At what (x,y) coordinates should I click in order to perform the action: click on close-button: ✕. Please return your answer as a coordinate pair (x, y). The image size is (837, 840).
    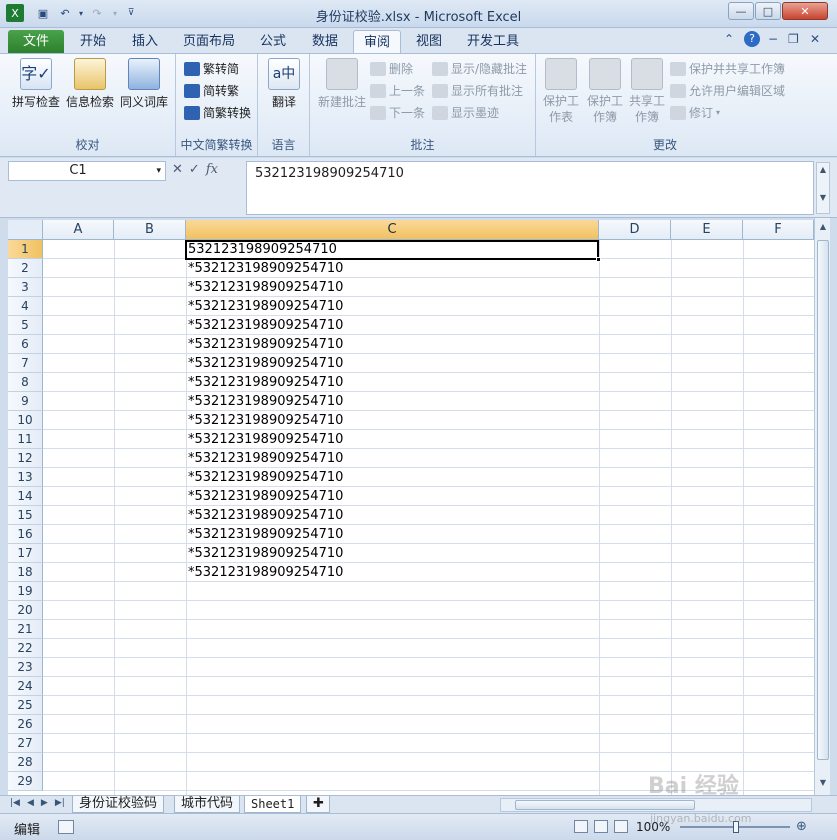
    Looking at the image, I should click on (805, 11).